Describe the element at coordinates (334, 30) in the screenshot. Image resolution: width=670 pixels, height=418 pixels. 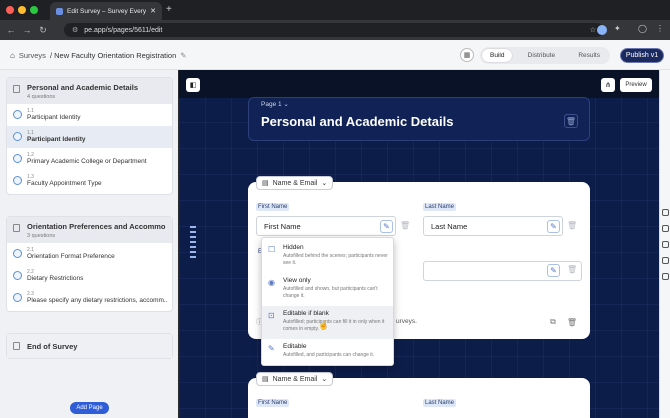
I see `address-bar: ⚙ pe.app/s/pages/5611/edit ☆` at that location.